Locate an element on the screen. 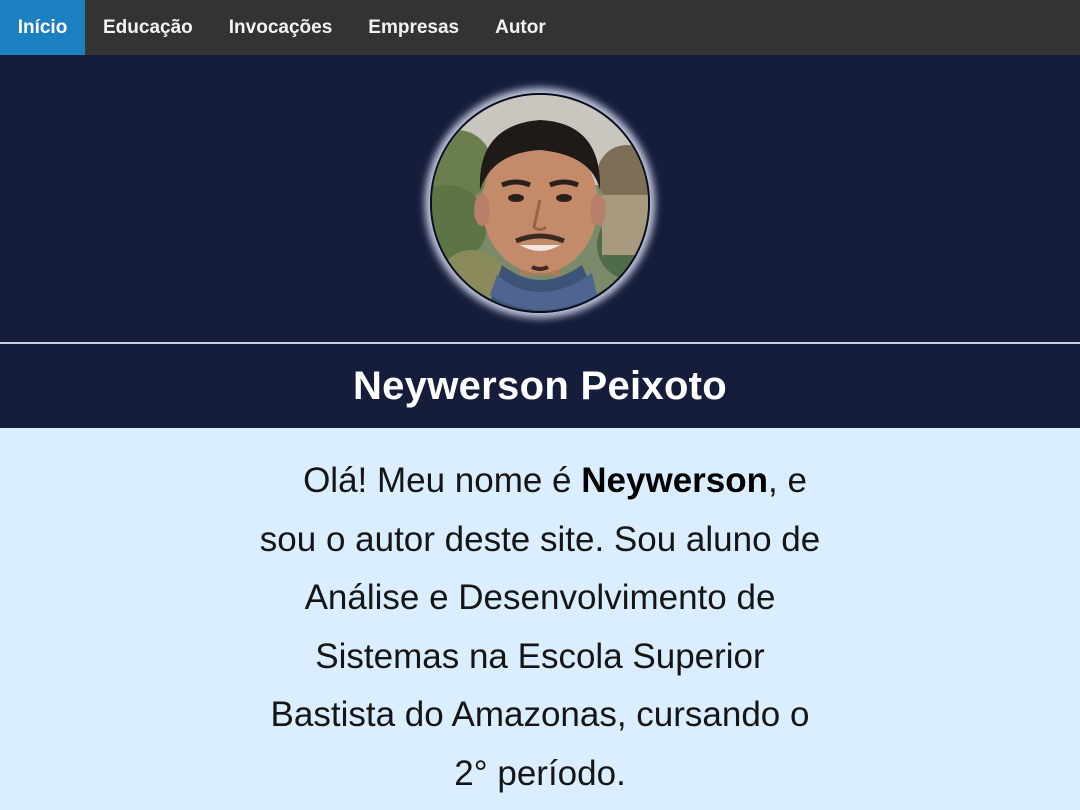 This screenshot has width=1080, height=810. author-name: Neywerson Peixoto is located at coordinates (540, 385).